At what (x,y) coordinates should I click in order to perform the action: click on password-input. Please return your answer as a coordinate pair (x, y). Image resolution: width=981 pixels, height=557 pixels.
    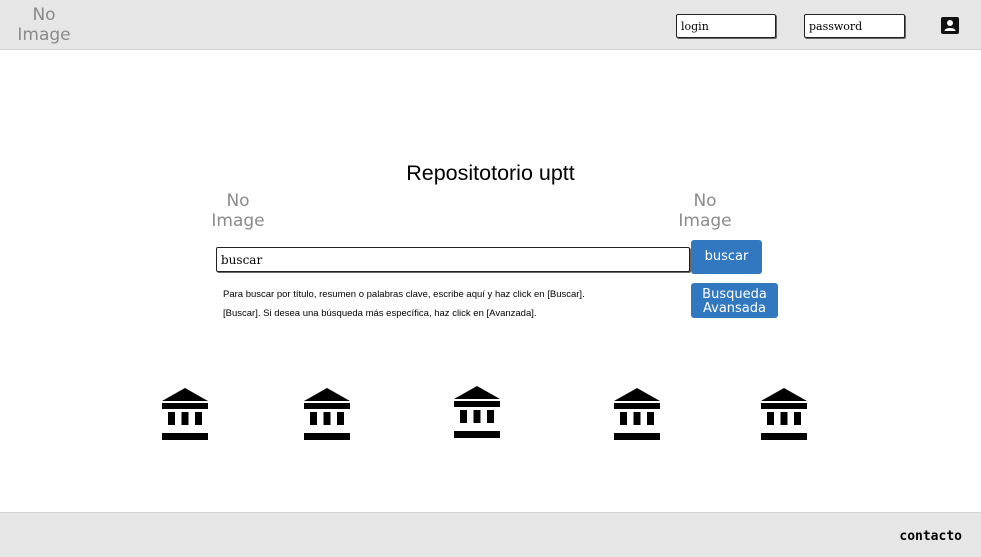
    Looking at the image, I should click on (854, 26).